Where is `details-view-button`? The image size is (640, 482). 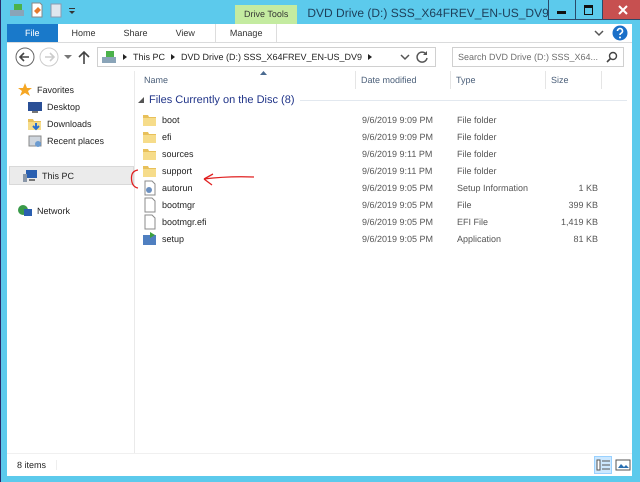 details-view-button is located at coordinates (603, 465).